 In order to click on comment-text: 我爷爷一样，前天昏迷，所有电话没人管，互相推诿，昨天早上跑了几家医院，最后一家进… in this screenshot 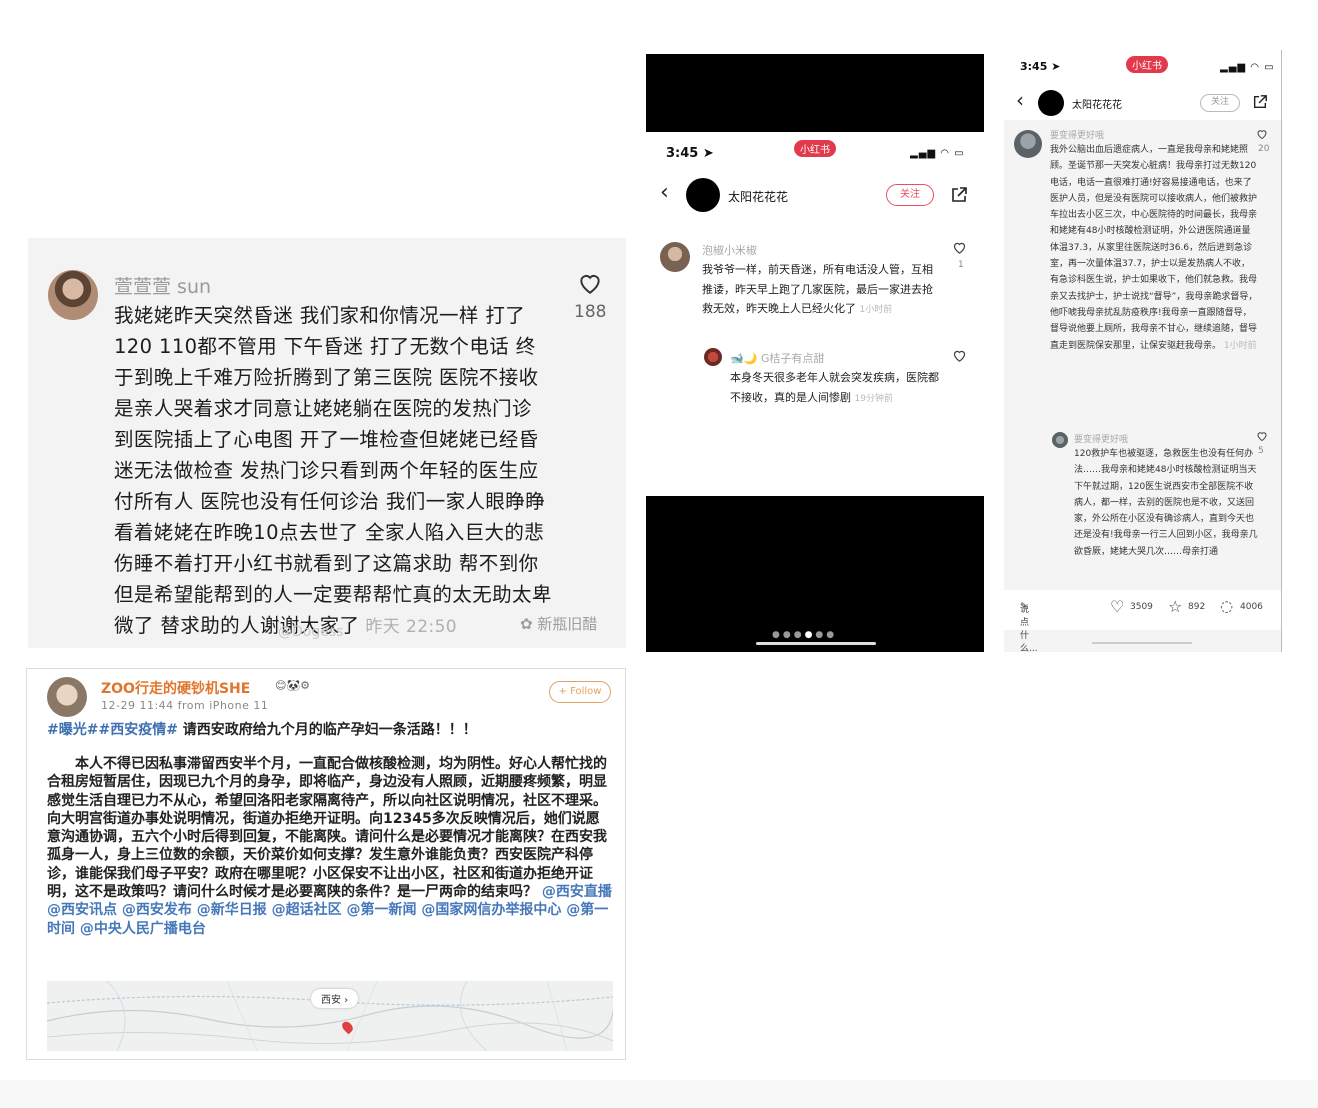, I will do `click(817, 289)`.